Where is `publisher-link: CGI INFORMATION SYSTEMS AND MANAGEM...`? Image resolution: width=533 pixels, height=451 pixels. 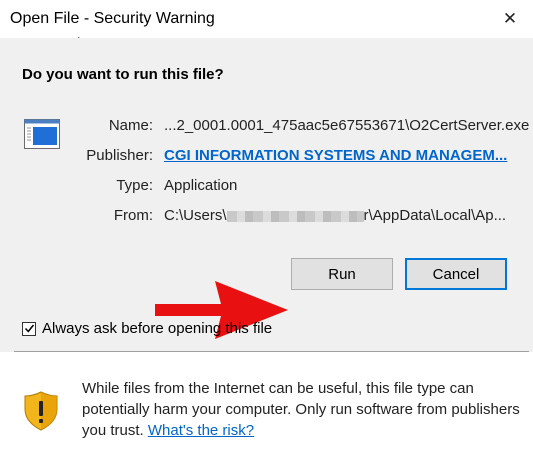
publisher-link: CGI INFORMATION SYSTEMS AND MANAGEM... is located at coordinates (335, 155).